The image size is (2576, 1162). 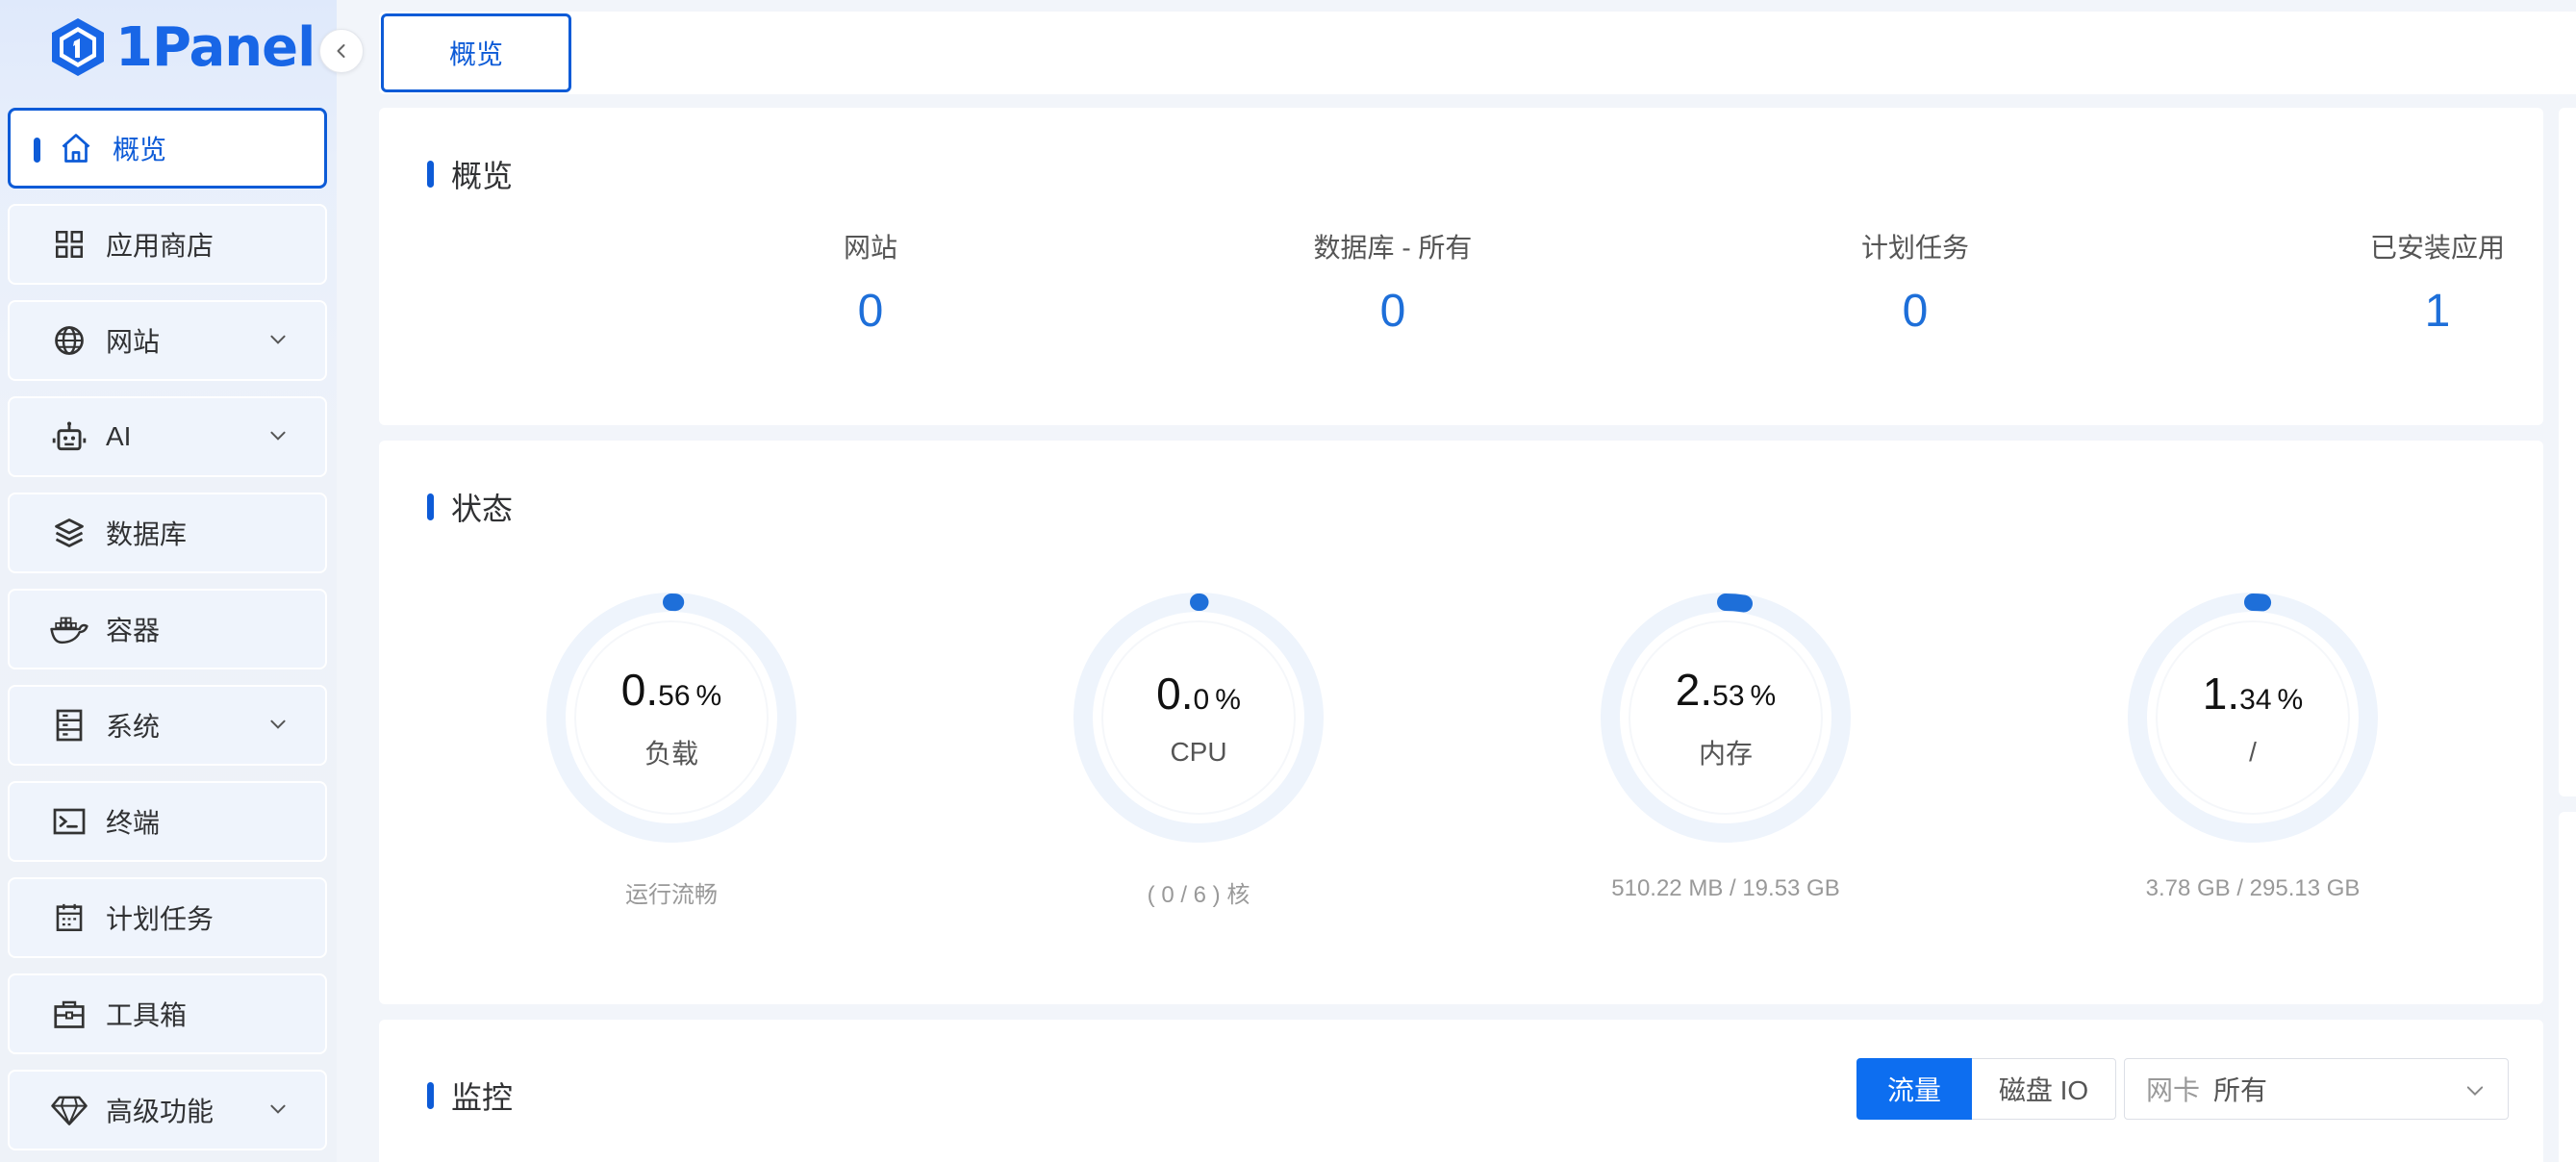 I want to click on gauge-name: CPU, so click(x=1199, y=752).